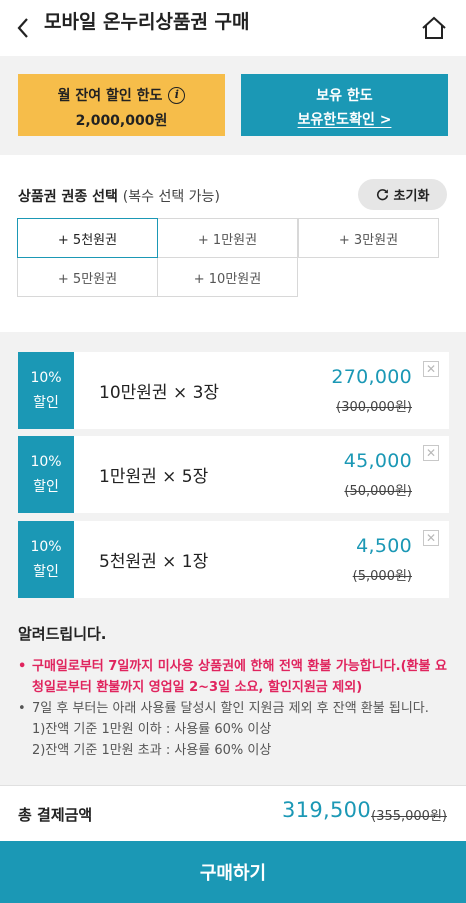 This screenshot has height=903, width=466. What do you see at coordinates (121, 121) in the screenshot?
I see `monthly-limit-value: 2,000,000원` at bounding box center [121, 121].